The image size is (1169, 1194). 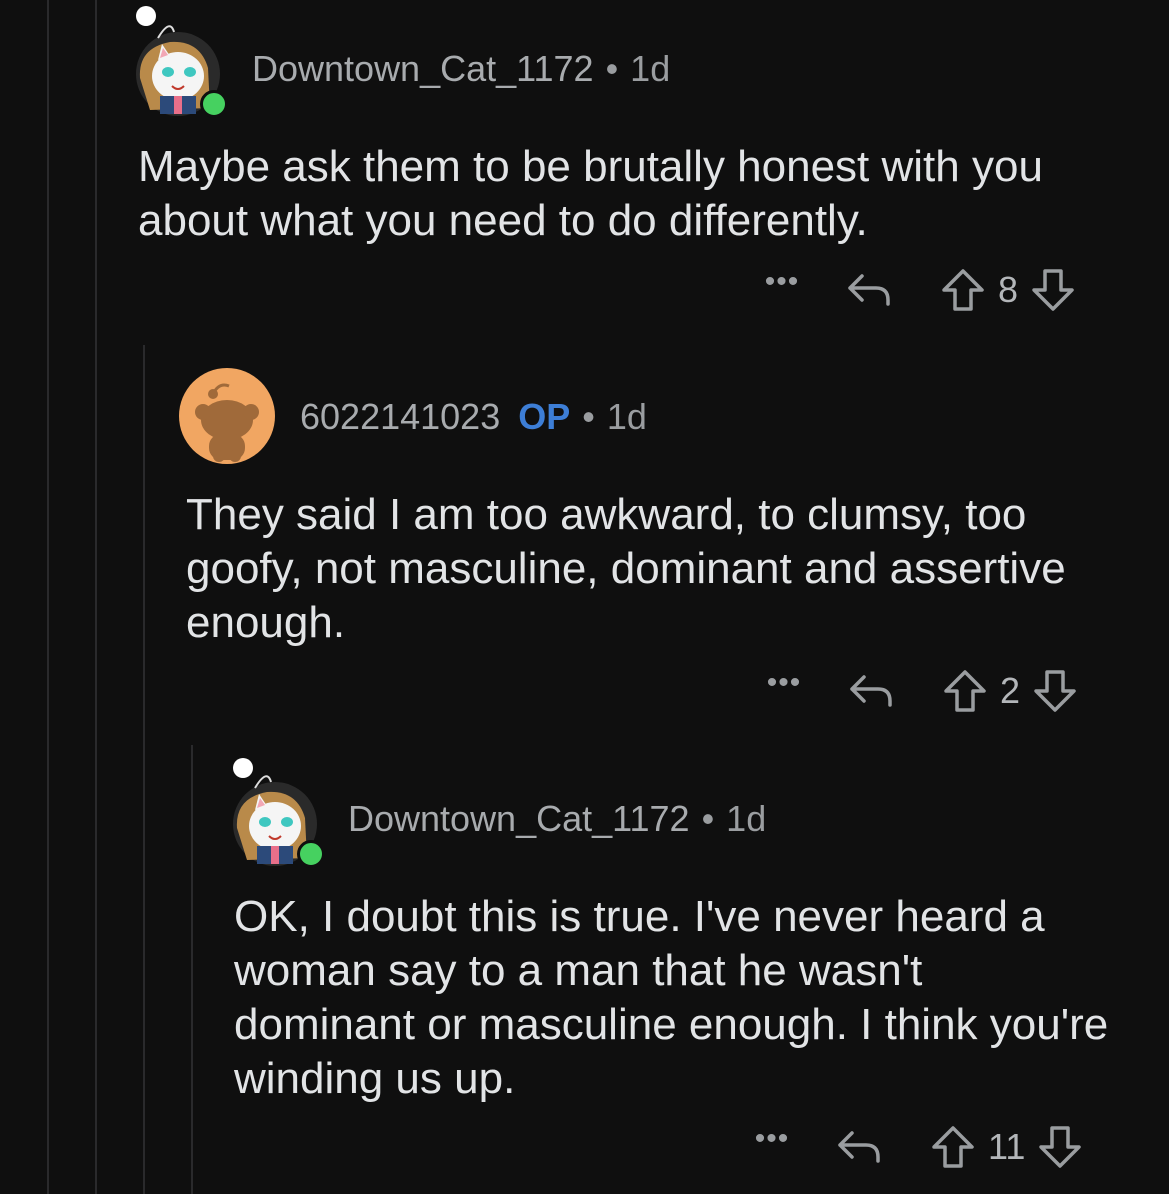 What do you see at coordinates (916, 691) in the screenshot?
I see `comment-actions: ••• 2` at bounding box center [916, 691].